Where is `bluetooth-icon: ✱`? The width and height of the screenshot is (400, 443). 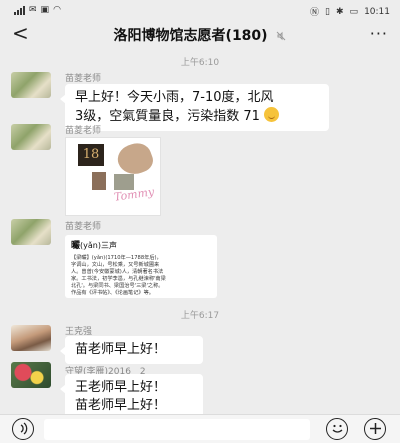 bluetooth-icon: ✱ is located at coordinates (340, 11).